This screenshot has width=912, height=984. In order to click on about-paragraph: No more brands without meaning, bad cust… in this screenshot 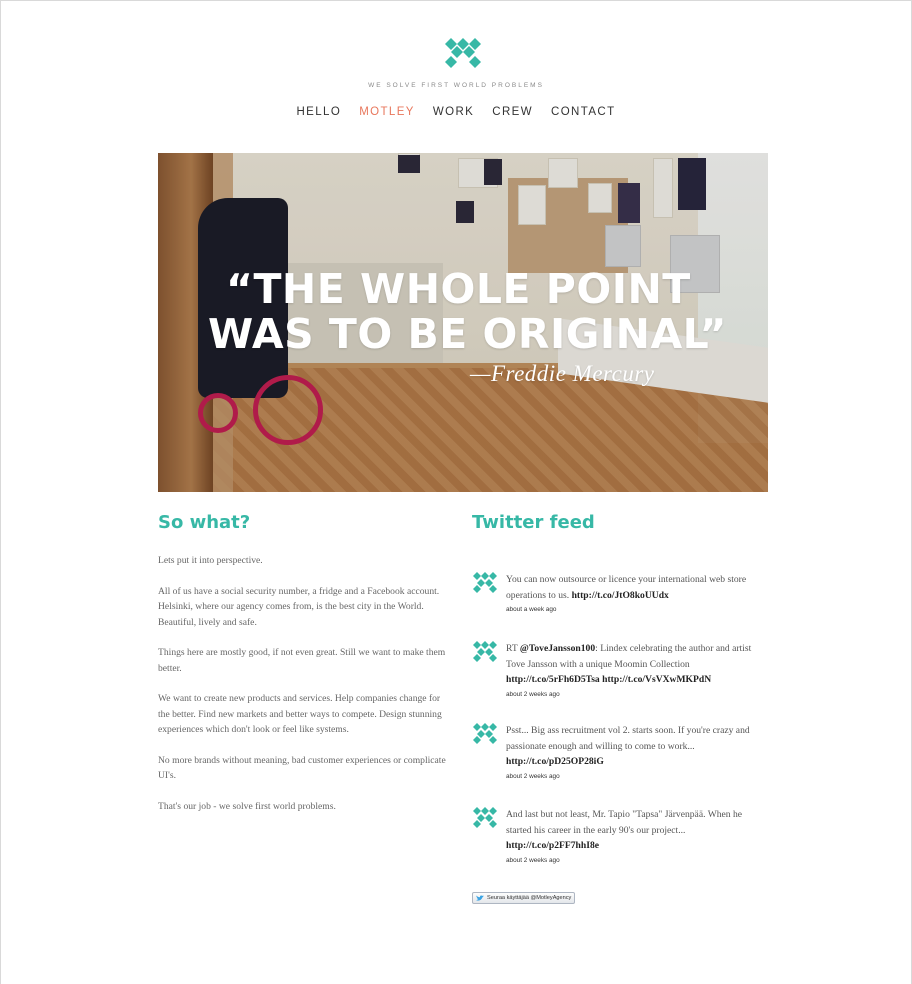, I will do `click(302, 768)`.